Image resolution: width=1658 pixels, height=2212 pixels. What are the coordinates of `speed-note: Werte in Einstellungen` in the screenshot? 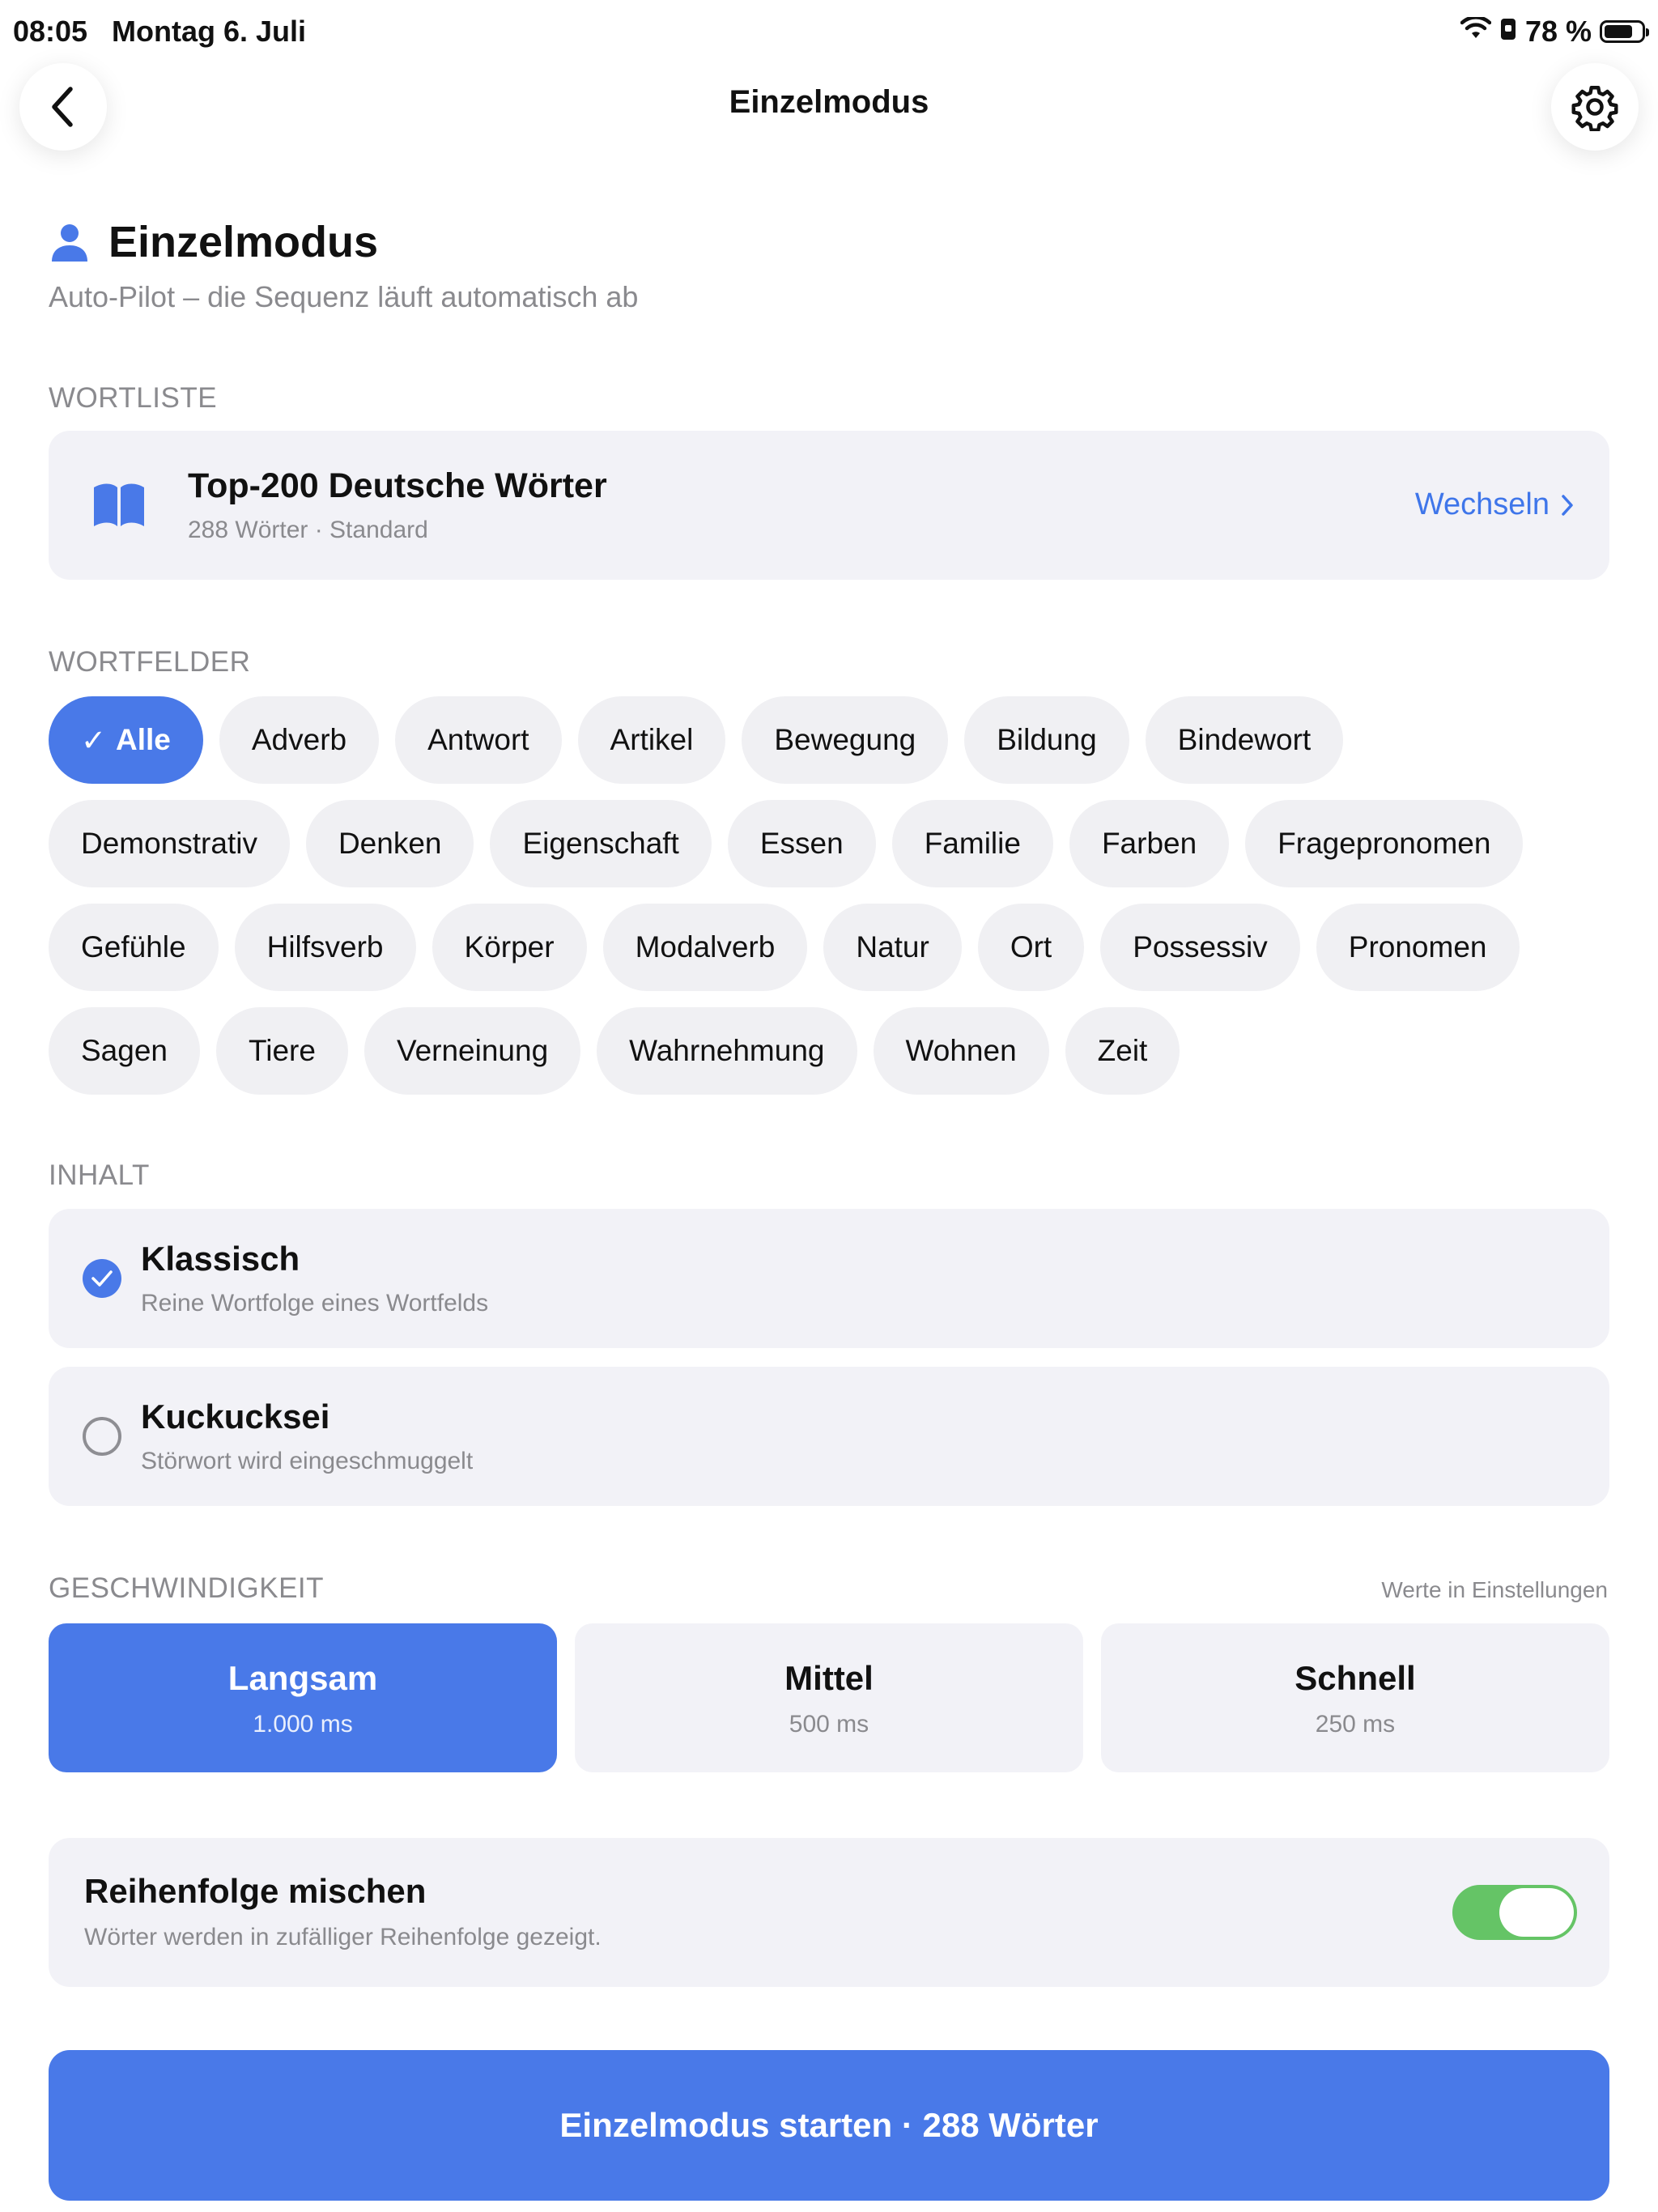 It's located at (1494, 1590).